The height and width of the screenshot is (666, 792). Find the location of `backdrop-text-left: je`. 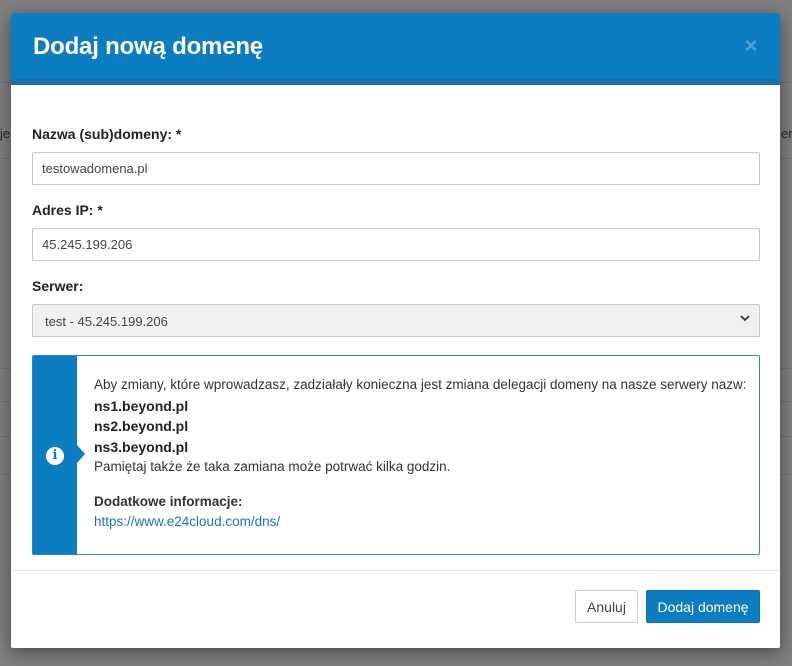

backdrop-text-left: je is located at coordinates (5, 133).